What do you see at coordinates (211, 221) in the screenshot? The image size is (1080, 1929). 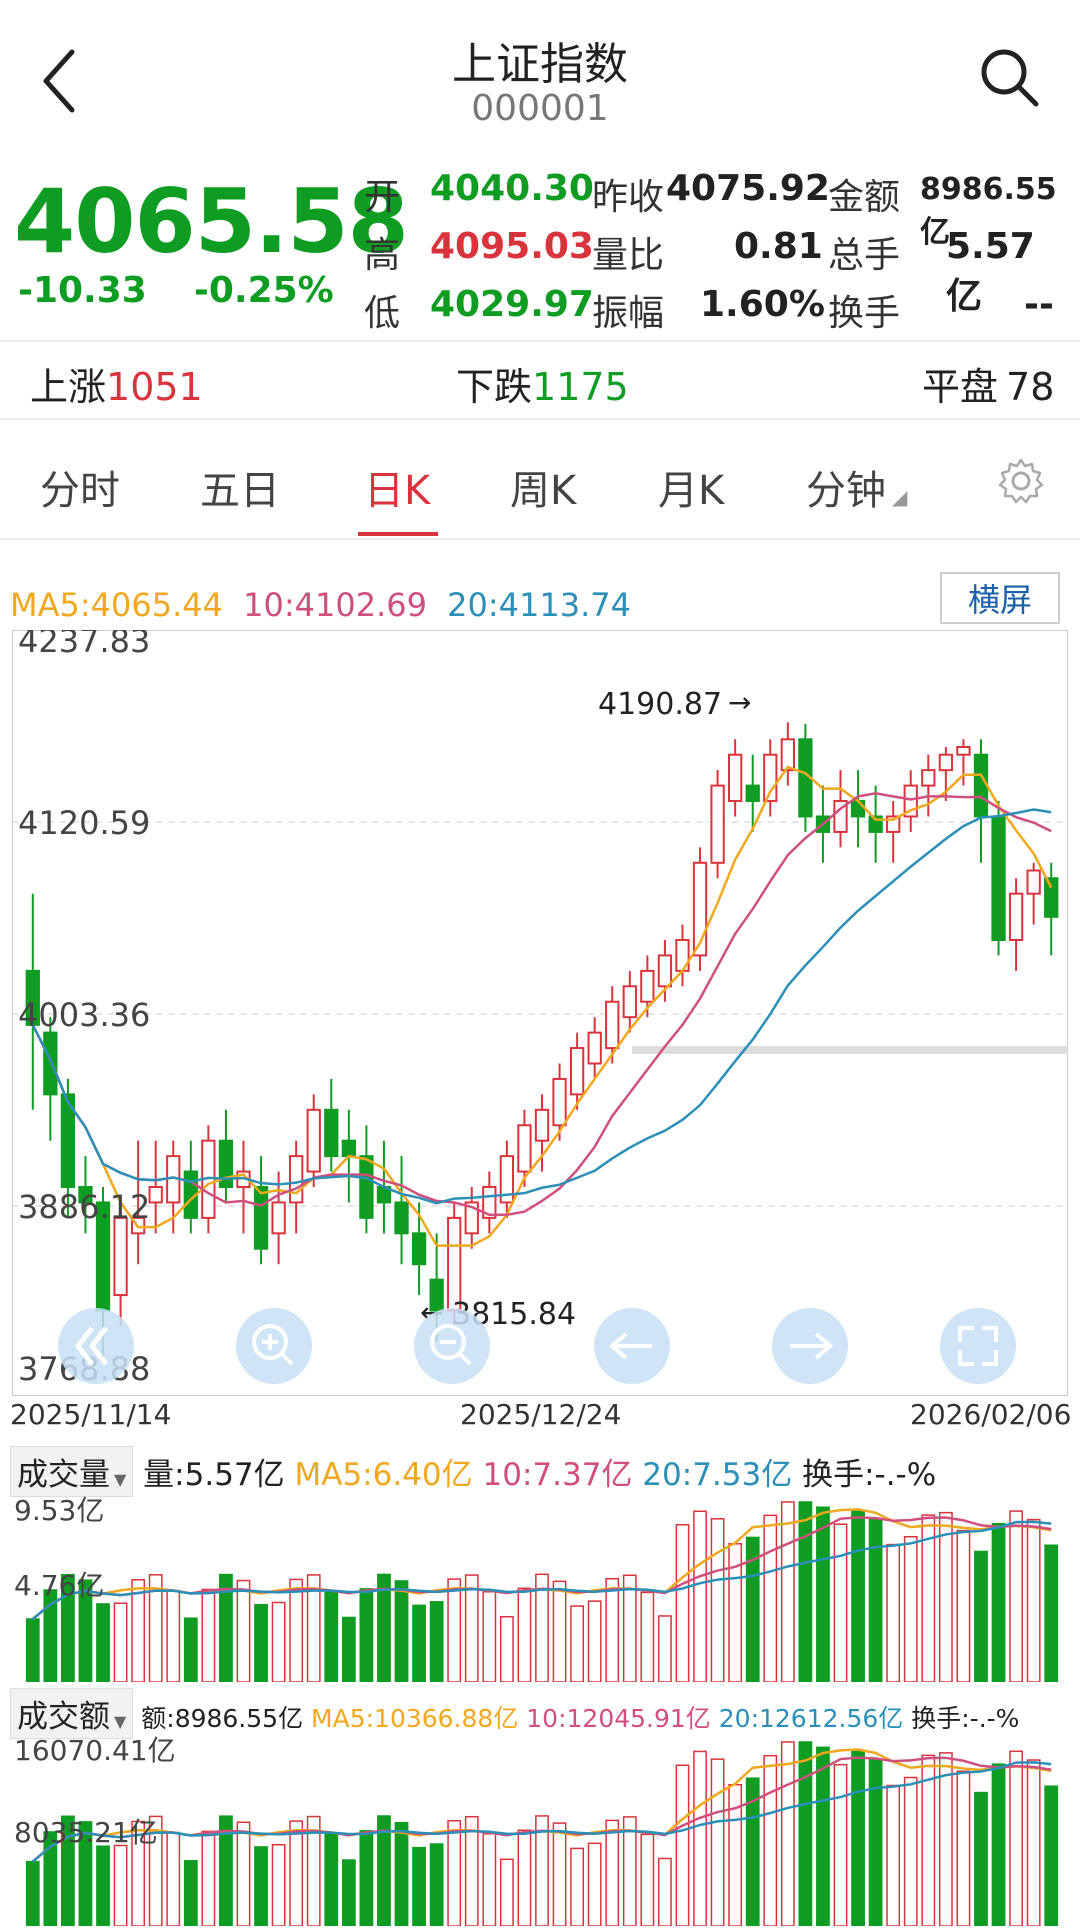 I see `current-price: 4065.58` at bounding box center [211, 221].